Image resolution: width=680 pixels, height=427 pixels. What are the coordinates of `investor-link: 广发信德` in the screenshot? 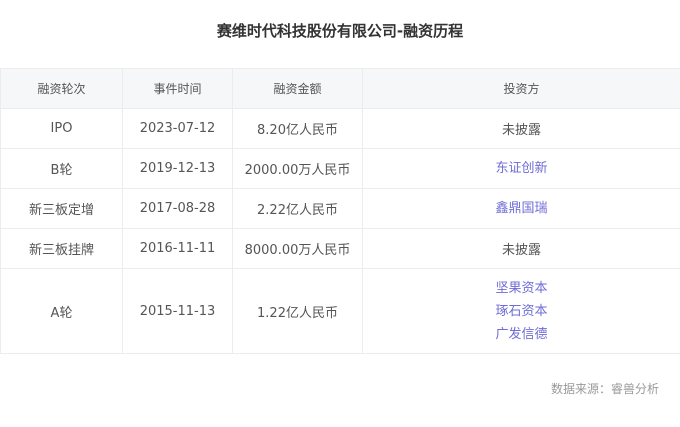 It's located at (521, 334).